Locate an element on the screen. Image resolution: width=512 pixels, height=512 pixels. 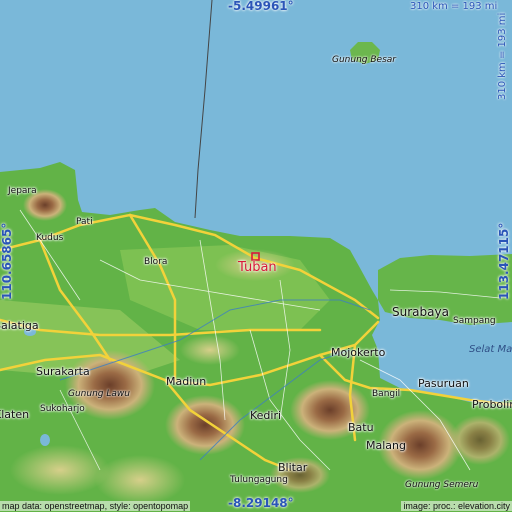
city-label-surabaya: Surabaya is located at coordinates (420, 312).